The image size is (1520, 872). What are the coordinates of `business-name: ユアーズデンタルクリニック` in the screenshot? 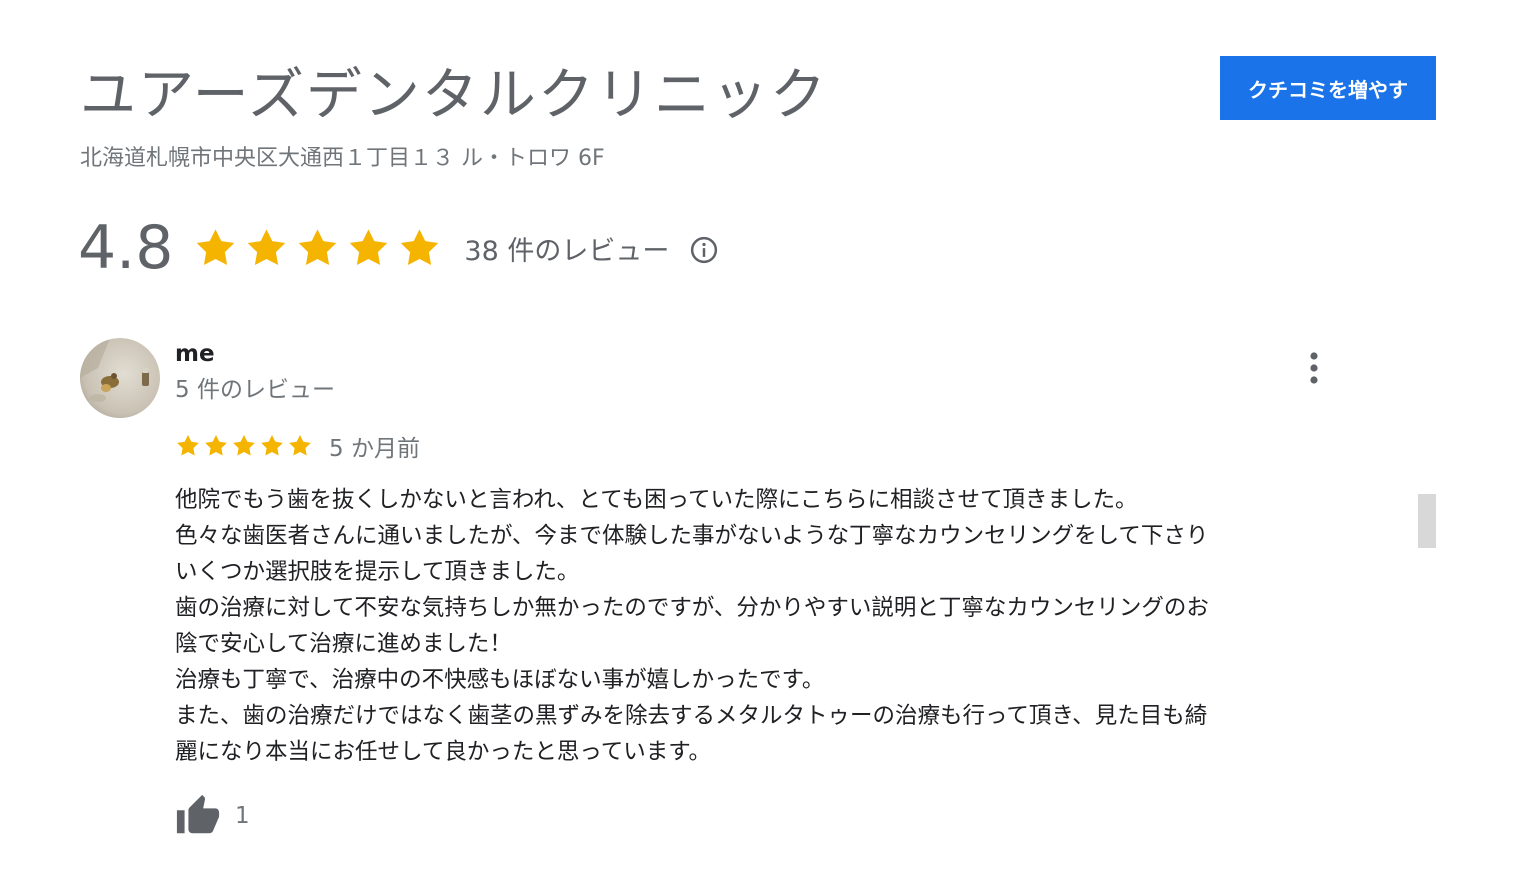 It's located at (454, 95).